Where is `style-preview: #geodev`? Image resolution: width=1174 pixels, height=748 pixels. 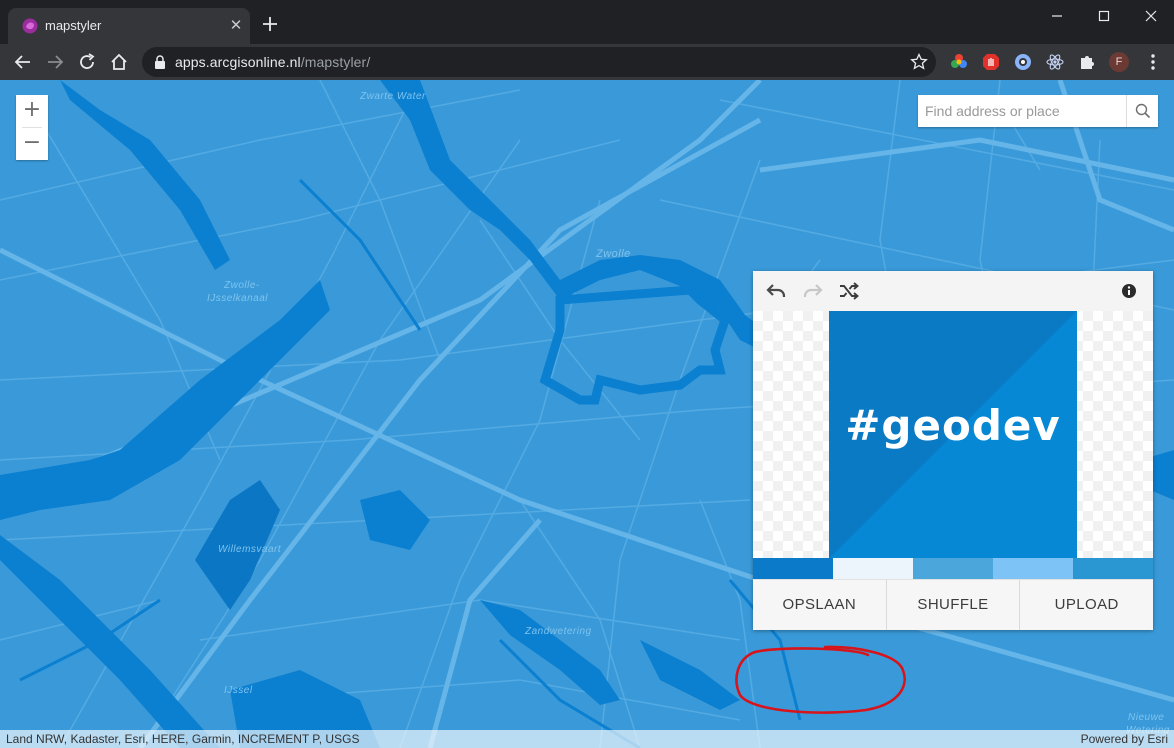
style-preview: #geodev is located at coordinates (953, 434).